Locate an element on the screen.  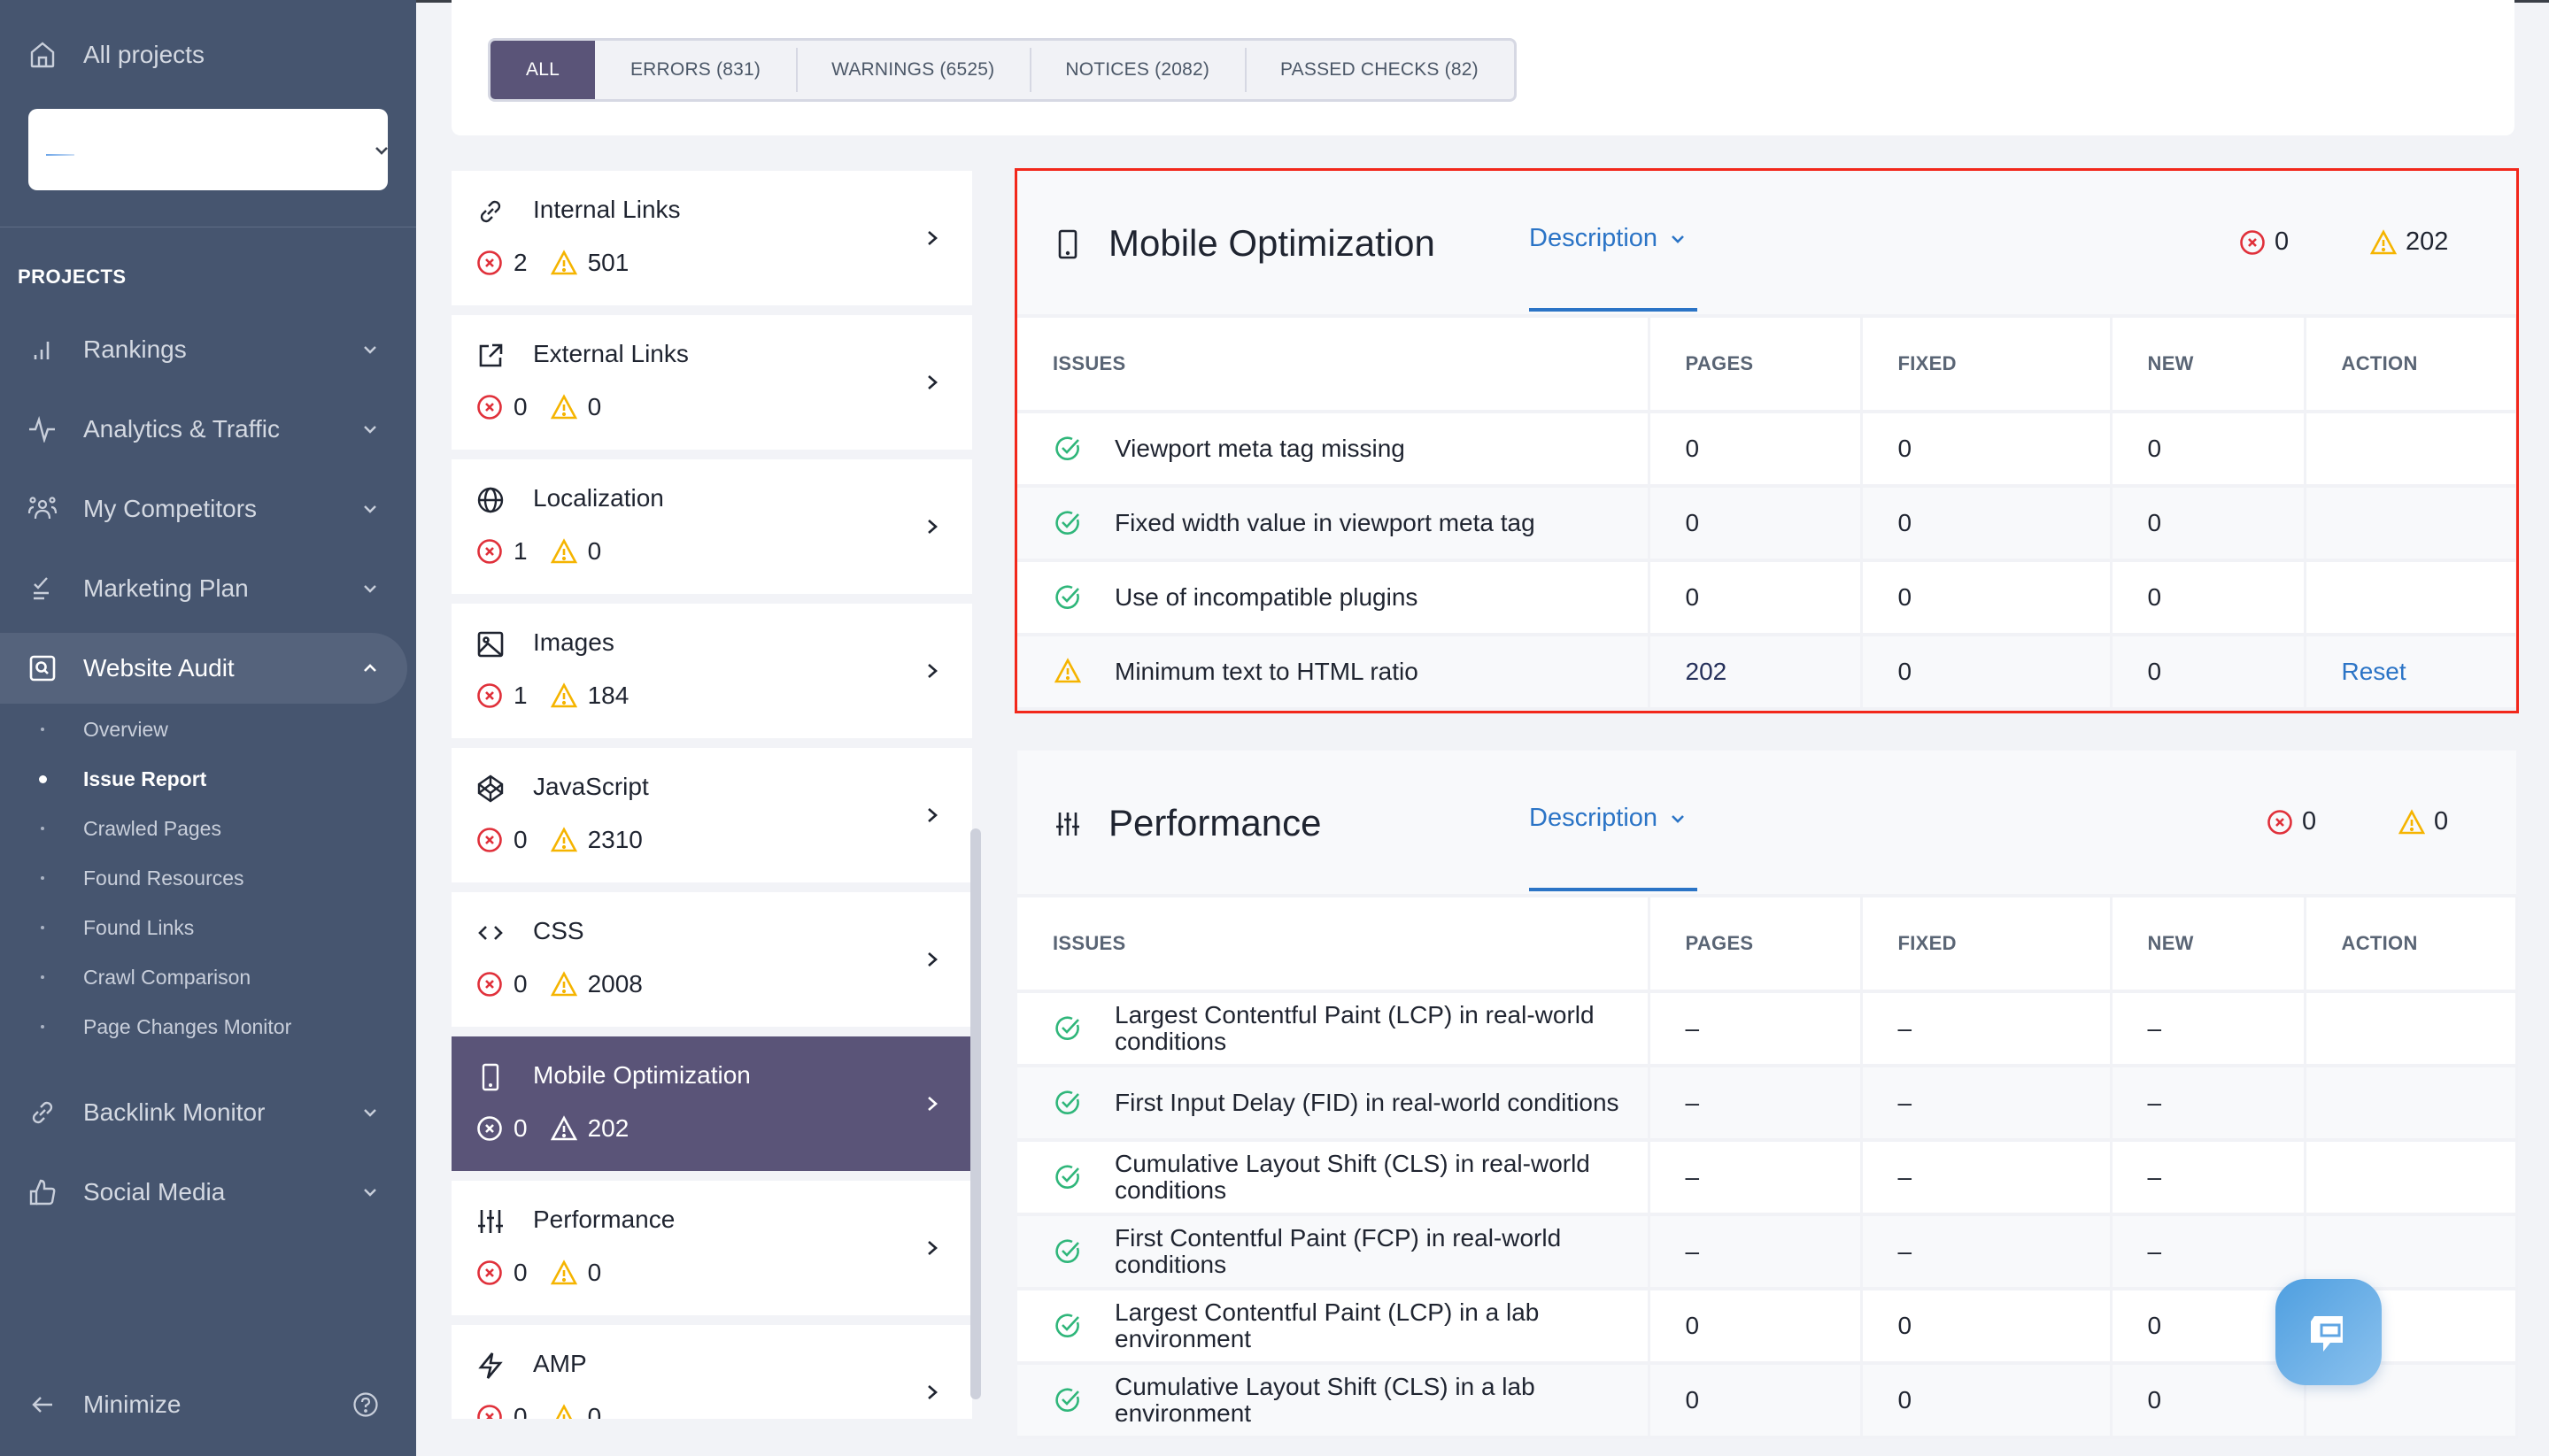
sidebar-item-analytics-traffic: Analytics & Traffic is located at coordinates (203, 429).